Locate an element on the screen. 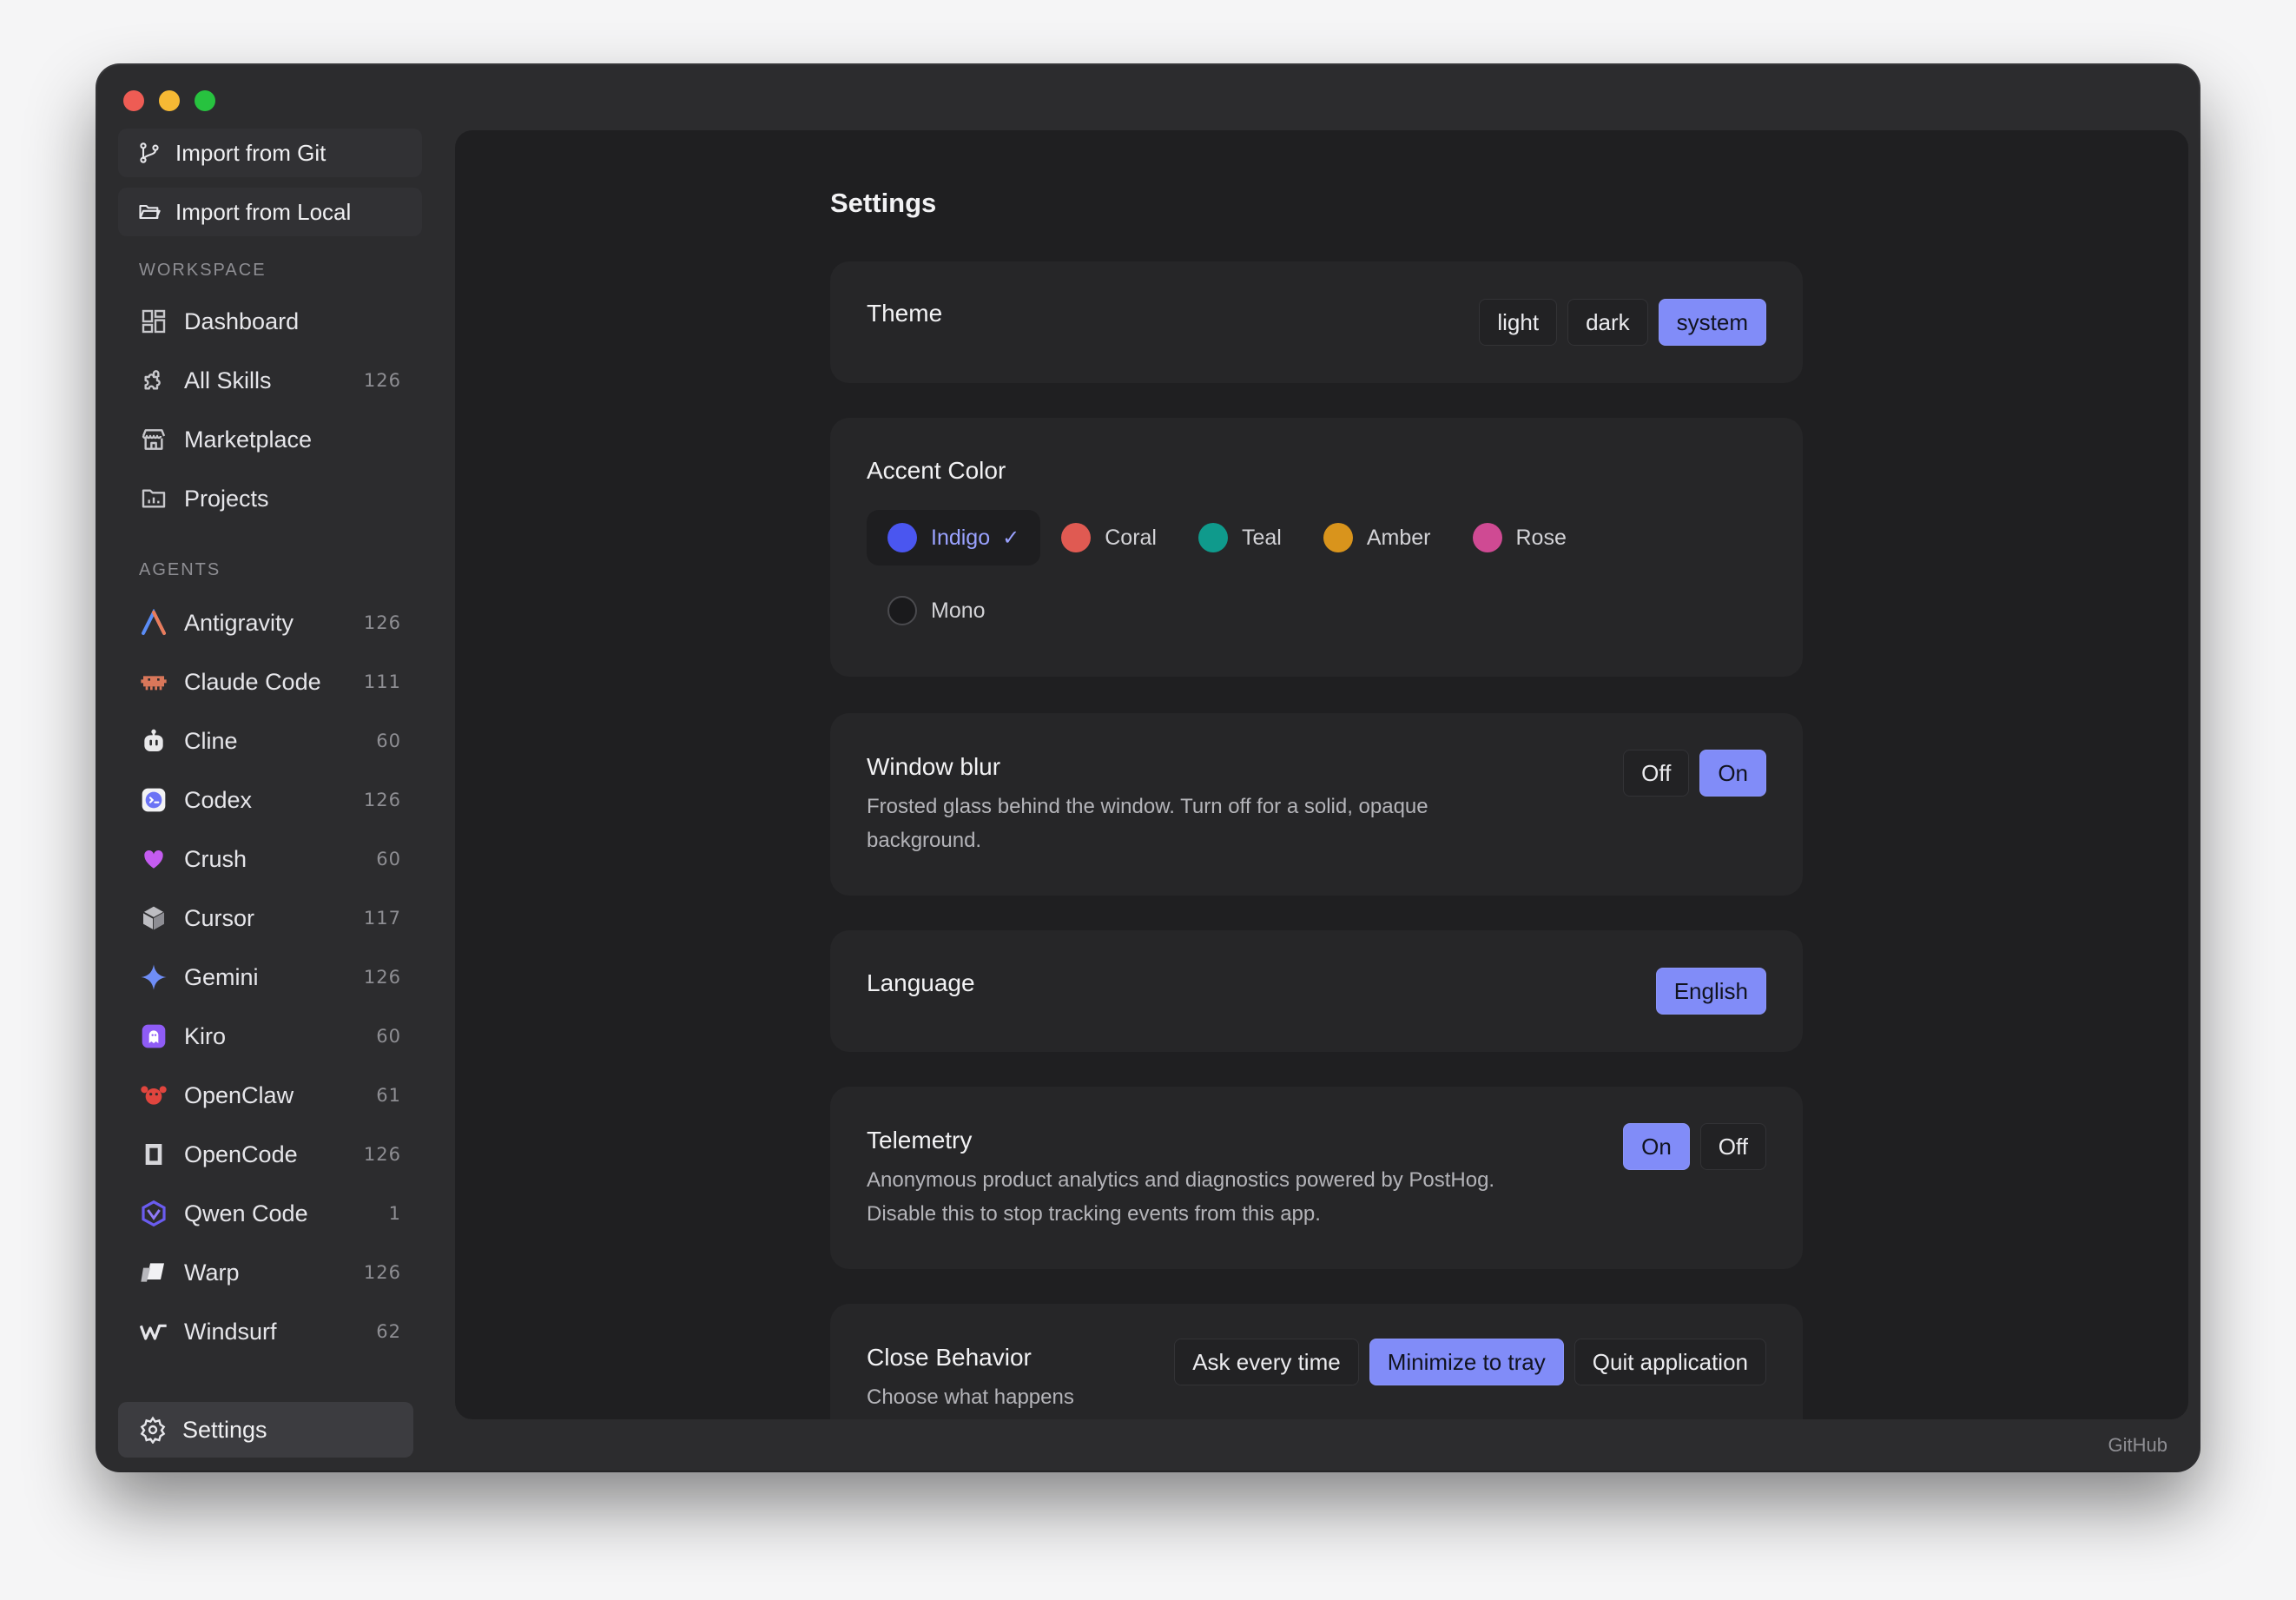 The image size is (2296, 1600). sidebar-item-all-skills: All Skills 126 is located at coordinates (272, 381).